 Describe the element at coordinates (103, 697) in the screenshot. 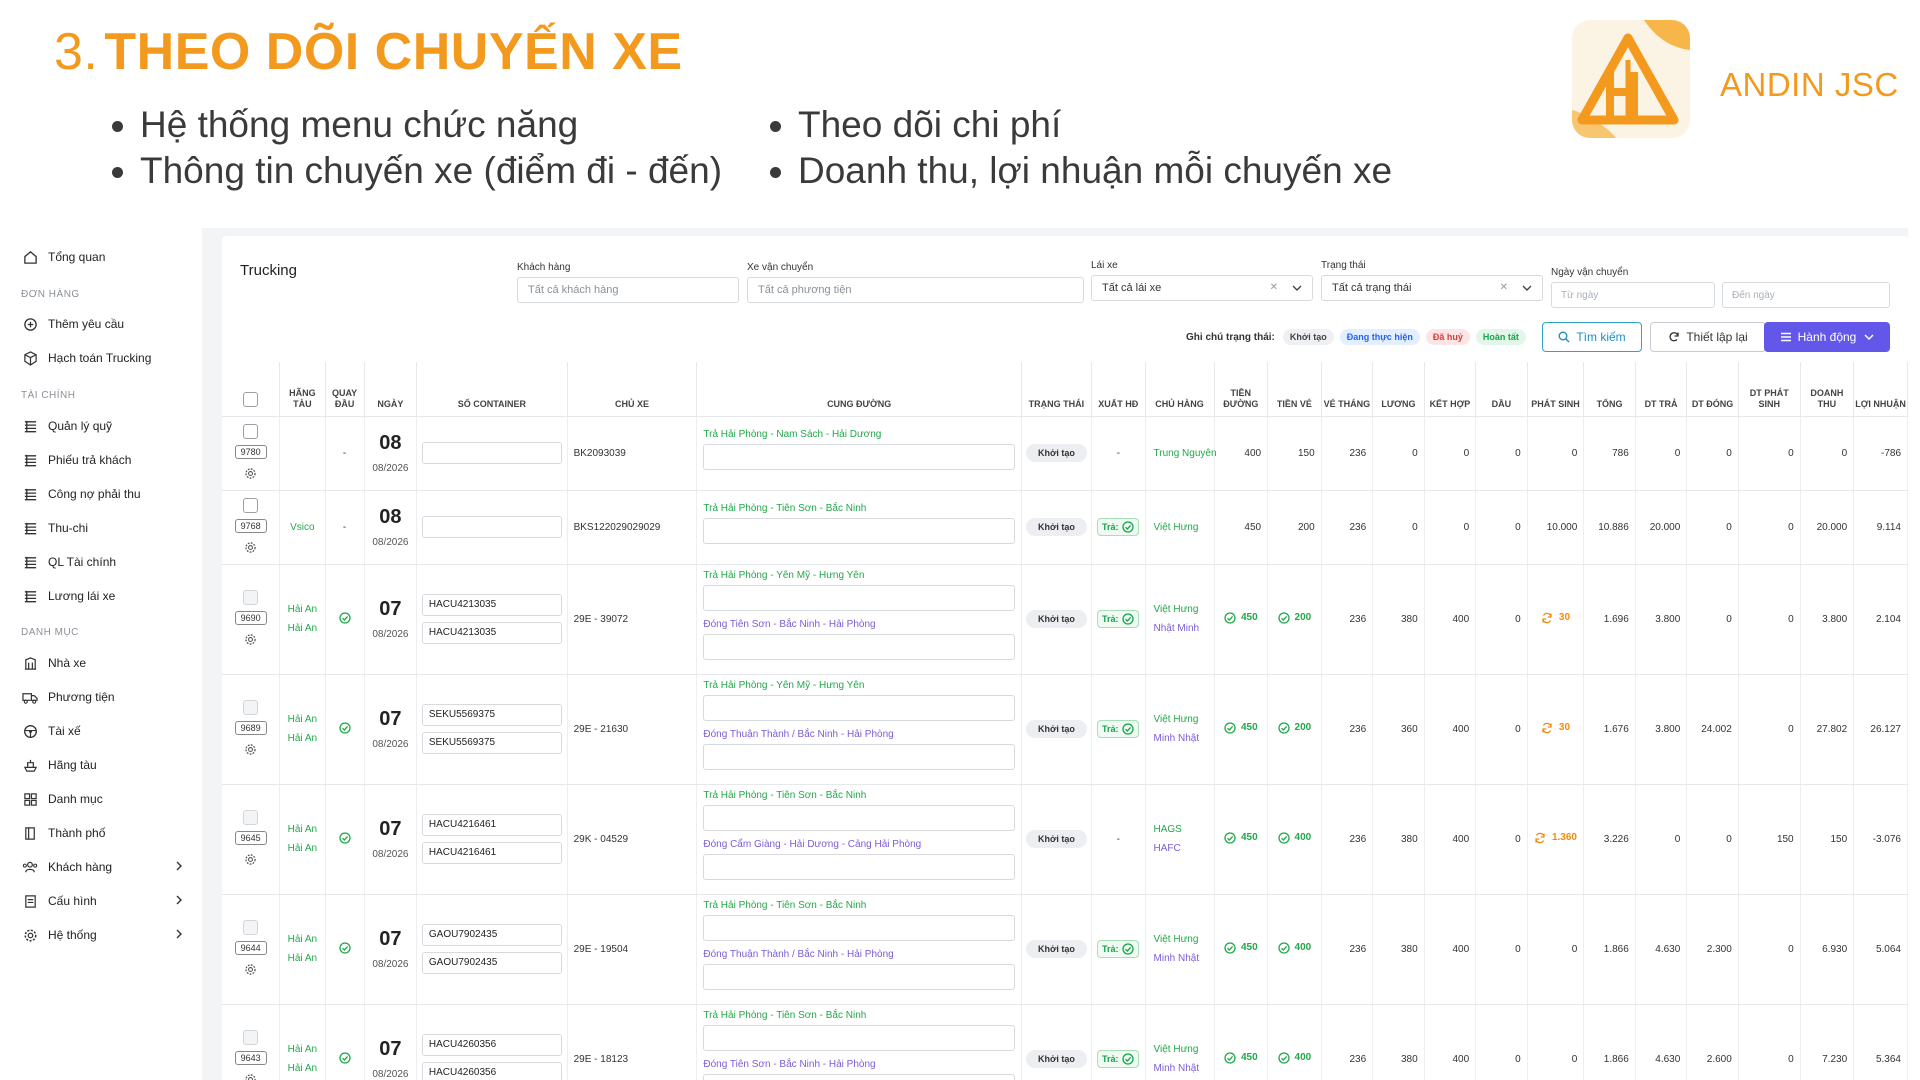

I see `sidebar-item-vehicles: Phương tiện` at that location.